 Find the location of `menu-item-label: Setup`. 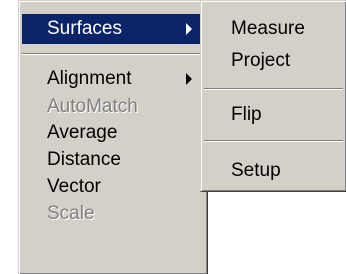

menu-item-label: Setup is located at coordinates (256, 170).